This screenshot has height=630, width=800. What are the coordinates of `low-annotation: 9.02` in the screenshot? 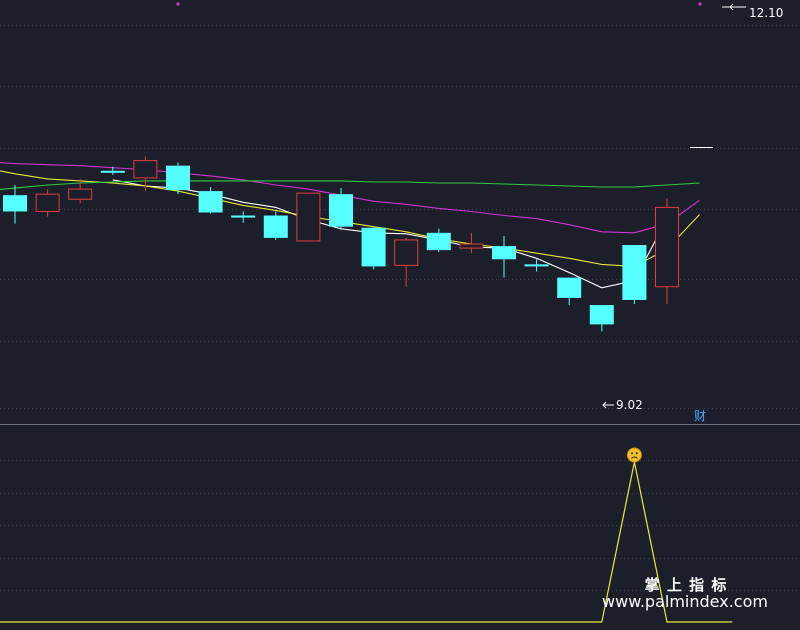 It's located at (622, 405).